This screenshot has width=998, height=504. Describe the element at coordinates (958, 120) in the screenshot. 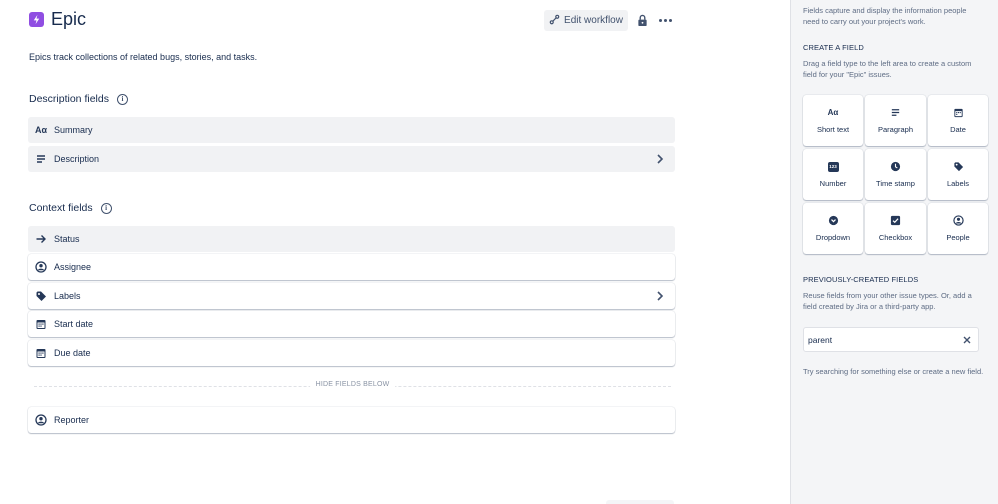

I see `field-type-date: Date` at that location.